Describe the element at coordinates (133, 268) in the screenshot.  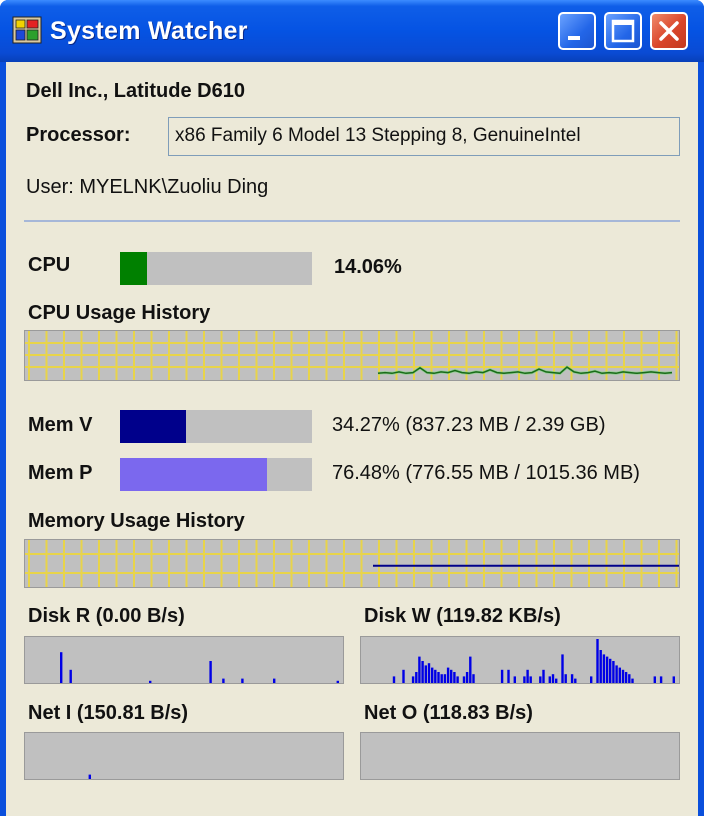
I see `cpu-usage-fill` at that location.